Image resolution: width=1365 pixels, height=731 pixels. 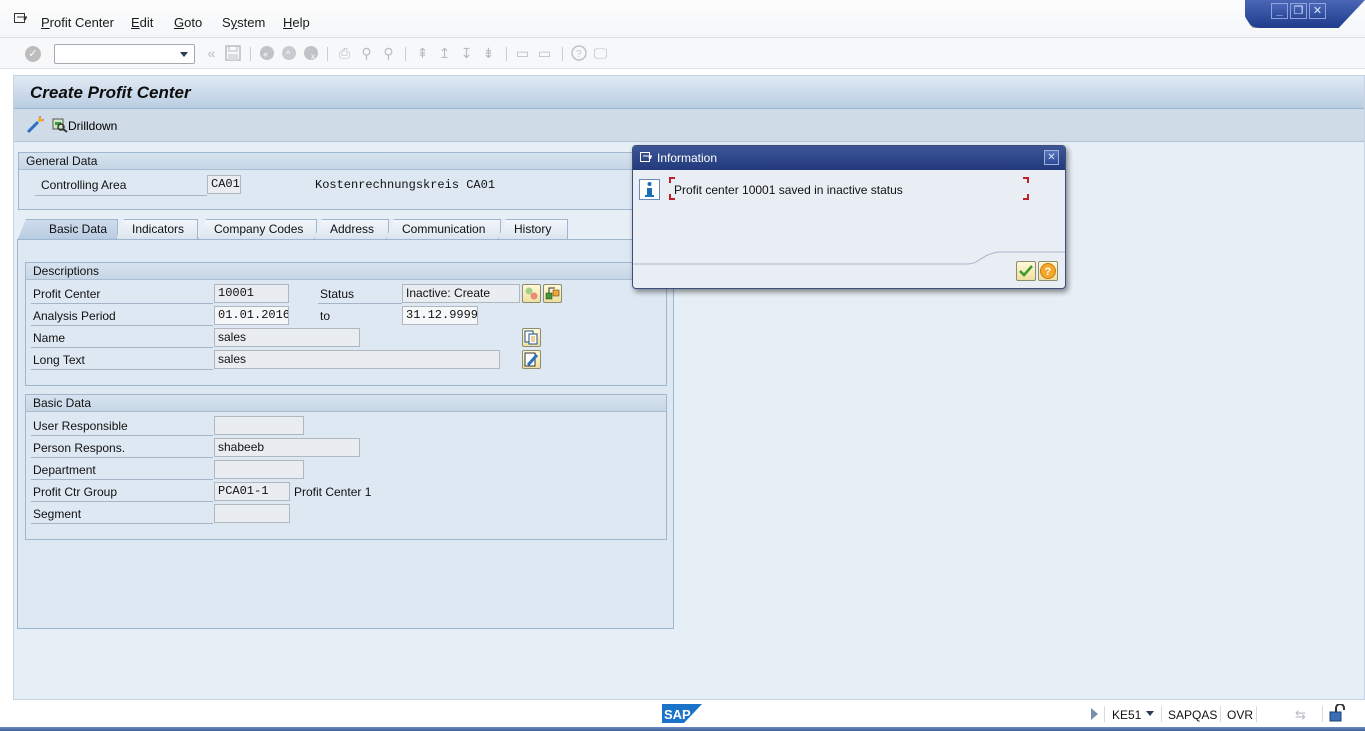 I want to click on dialog-close-button: ✕, so click(x=1051, y=157).